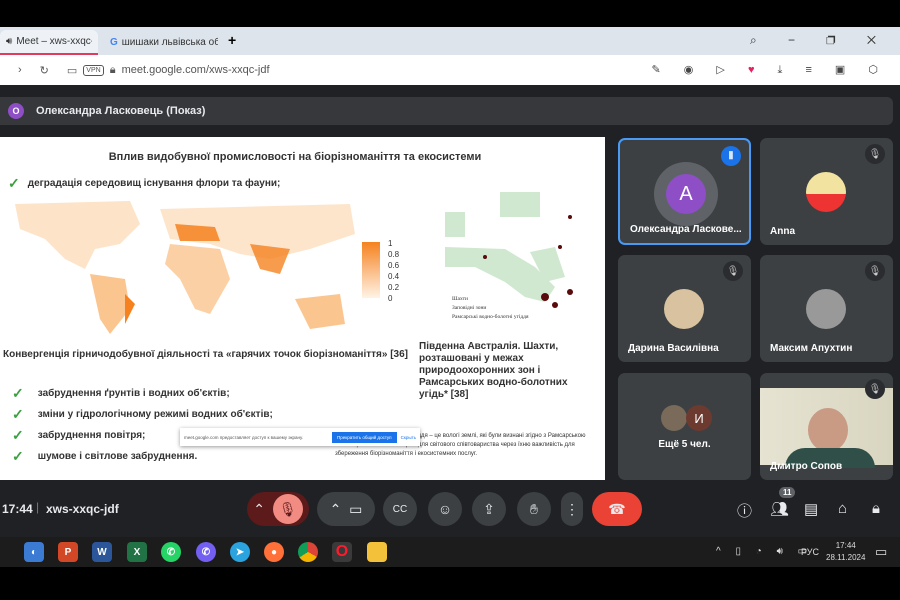 The image size is (900, 600). What do you see at coordinates (308, 552) in the screenshot?
I see `chrome-icon` at bounding box center [308, 552].